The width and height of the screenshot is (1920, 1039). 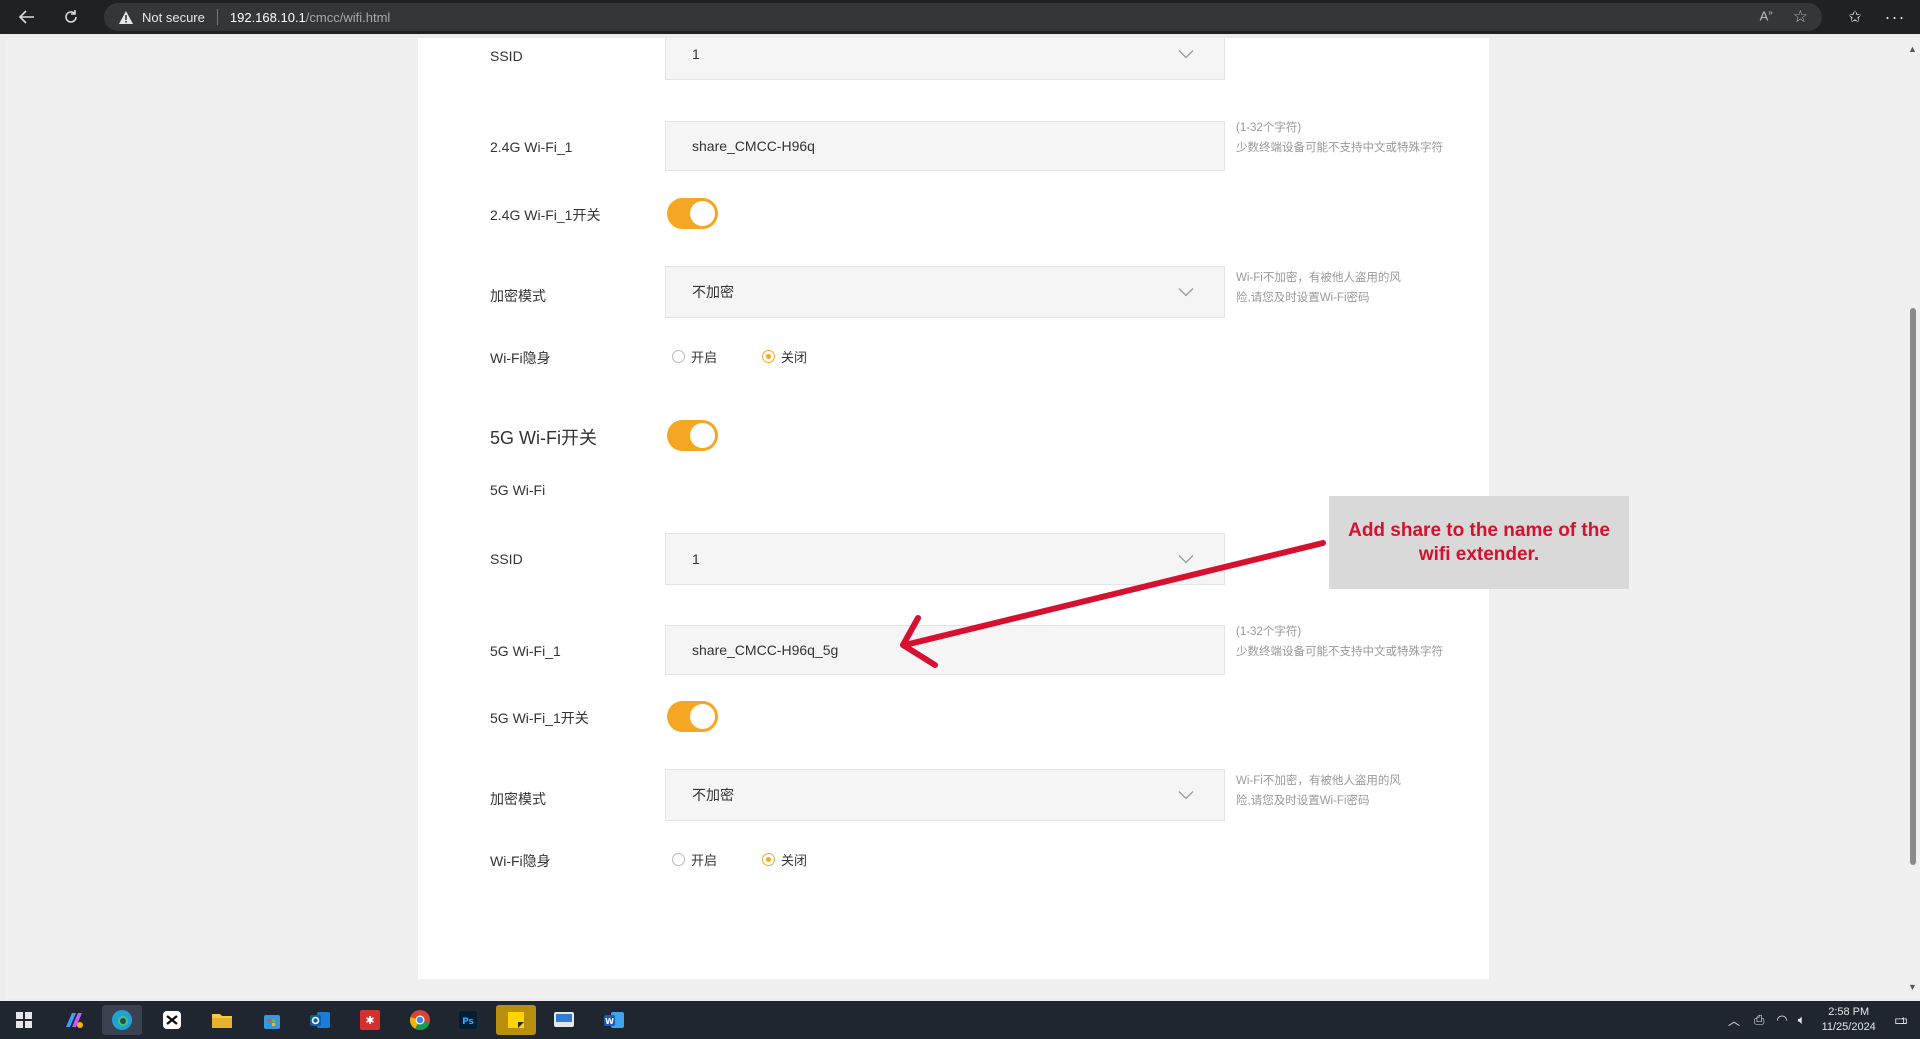 I want to click on wifi-24-encrypt-value: 不加密, so click(x=713, y=292).